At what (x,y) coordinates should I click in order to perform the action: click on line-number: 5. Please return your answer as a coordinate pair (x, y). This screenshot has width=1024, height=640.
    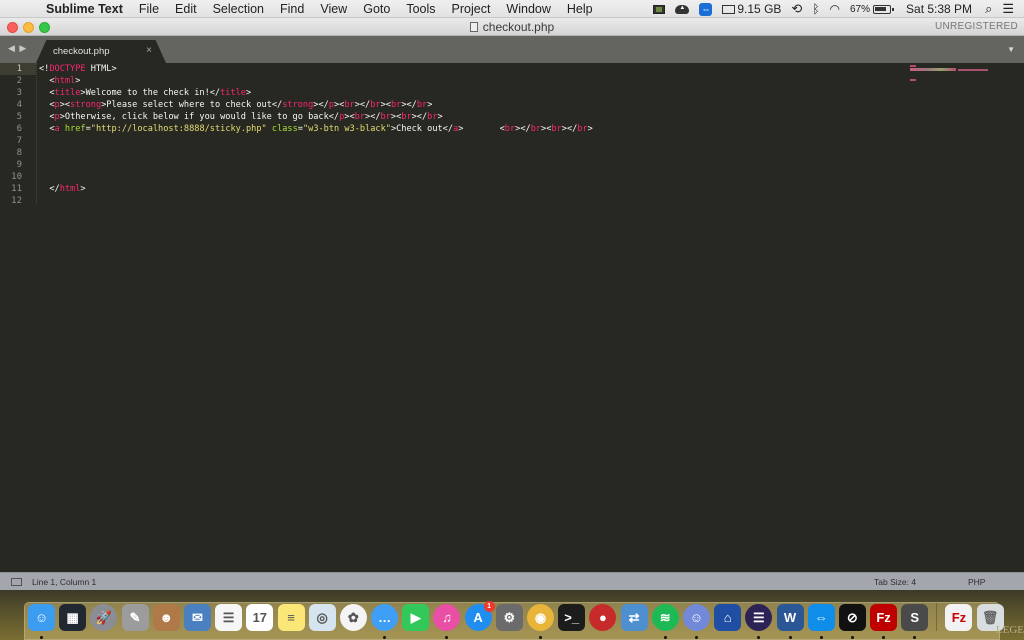
    Looking at the image, I should click on (18, 117).